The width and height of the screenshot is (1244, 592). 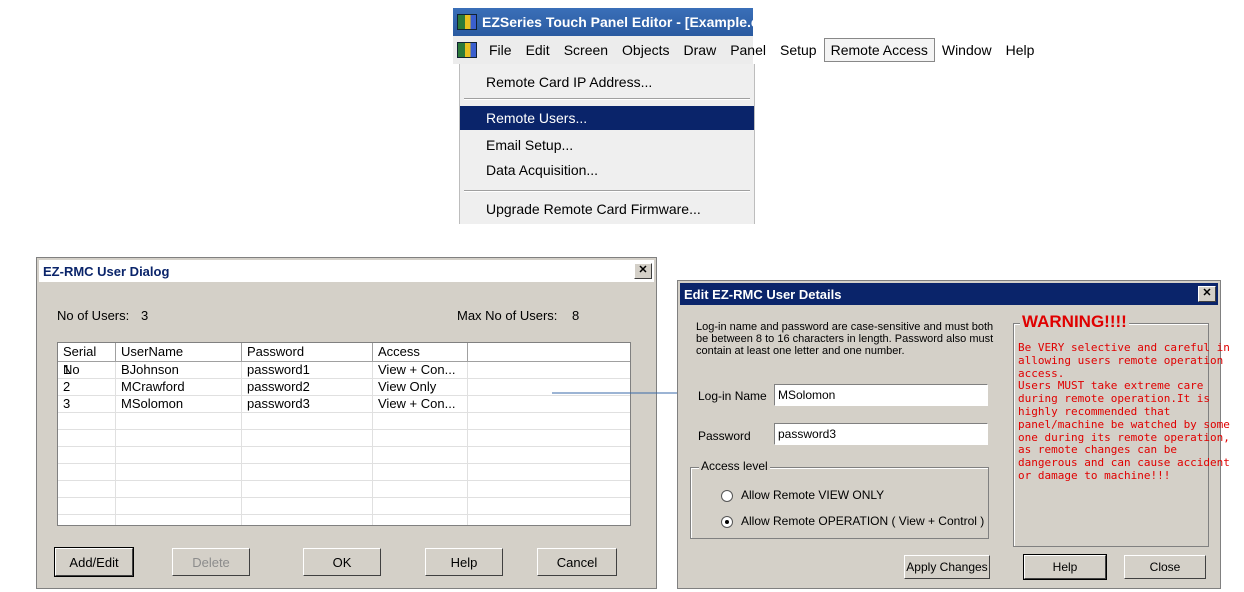 I want to click on menu-separator, so click(x=607, y=99).